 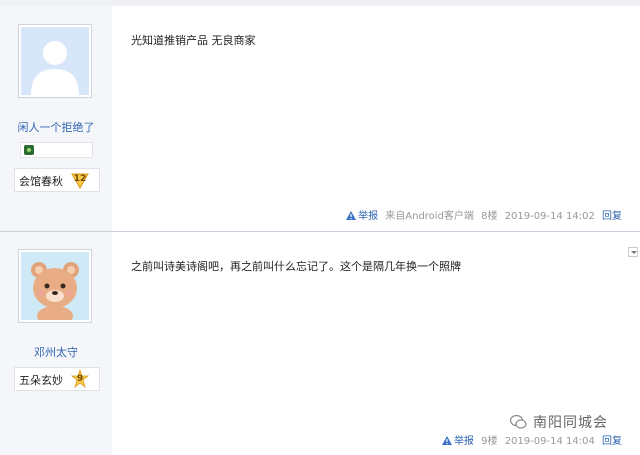 What do you see at coordinates (56, 150) in the screenshot?
I see `medal-bar` at bounding box center [56, 150].